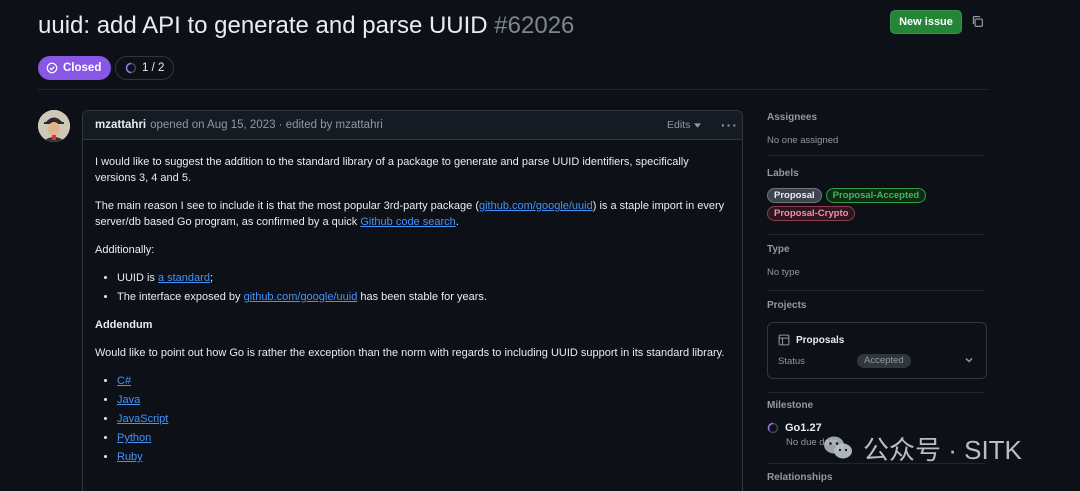  What do you see at coordinates (800, 477) in the screenshot?
I see `relationships-heading: Relationships` at bounding box center [800, 477].